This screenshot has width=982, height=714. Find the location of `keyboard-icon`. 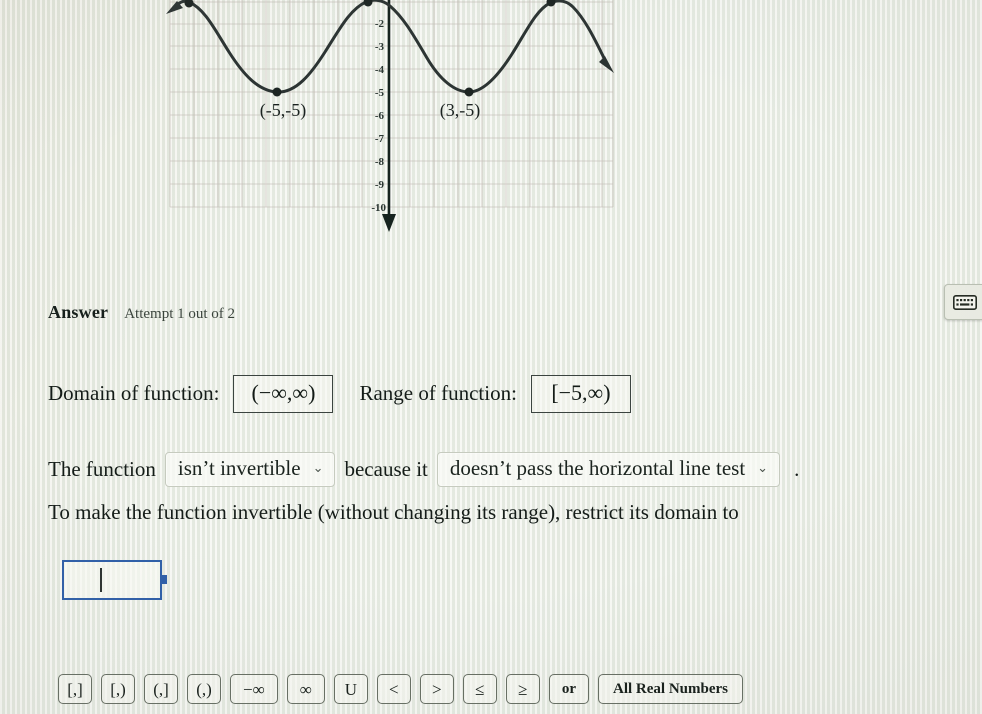

keyboard-icon is located at coordinates (963, 302).